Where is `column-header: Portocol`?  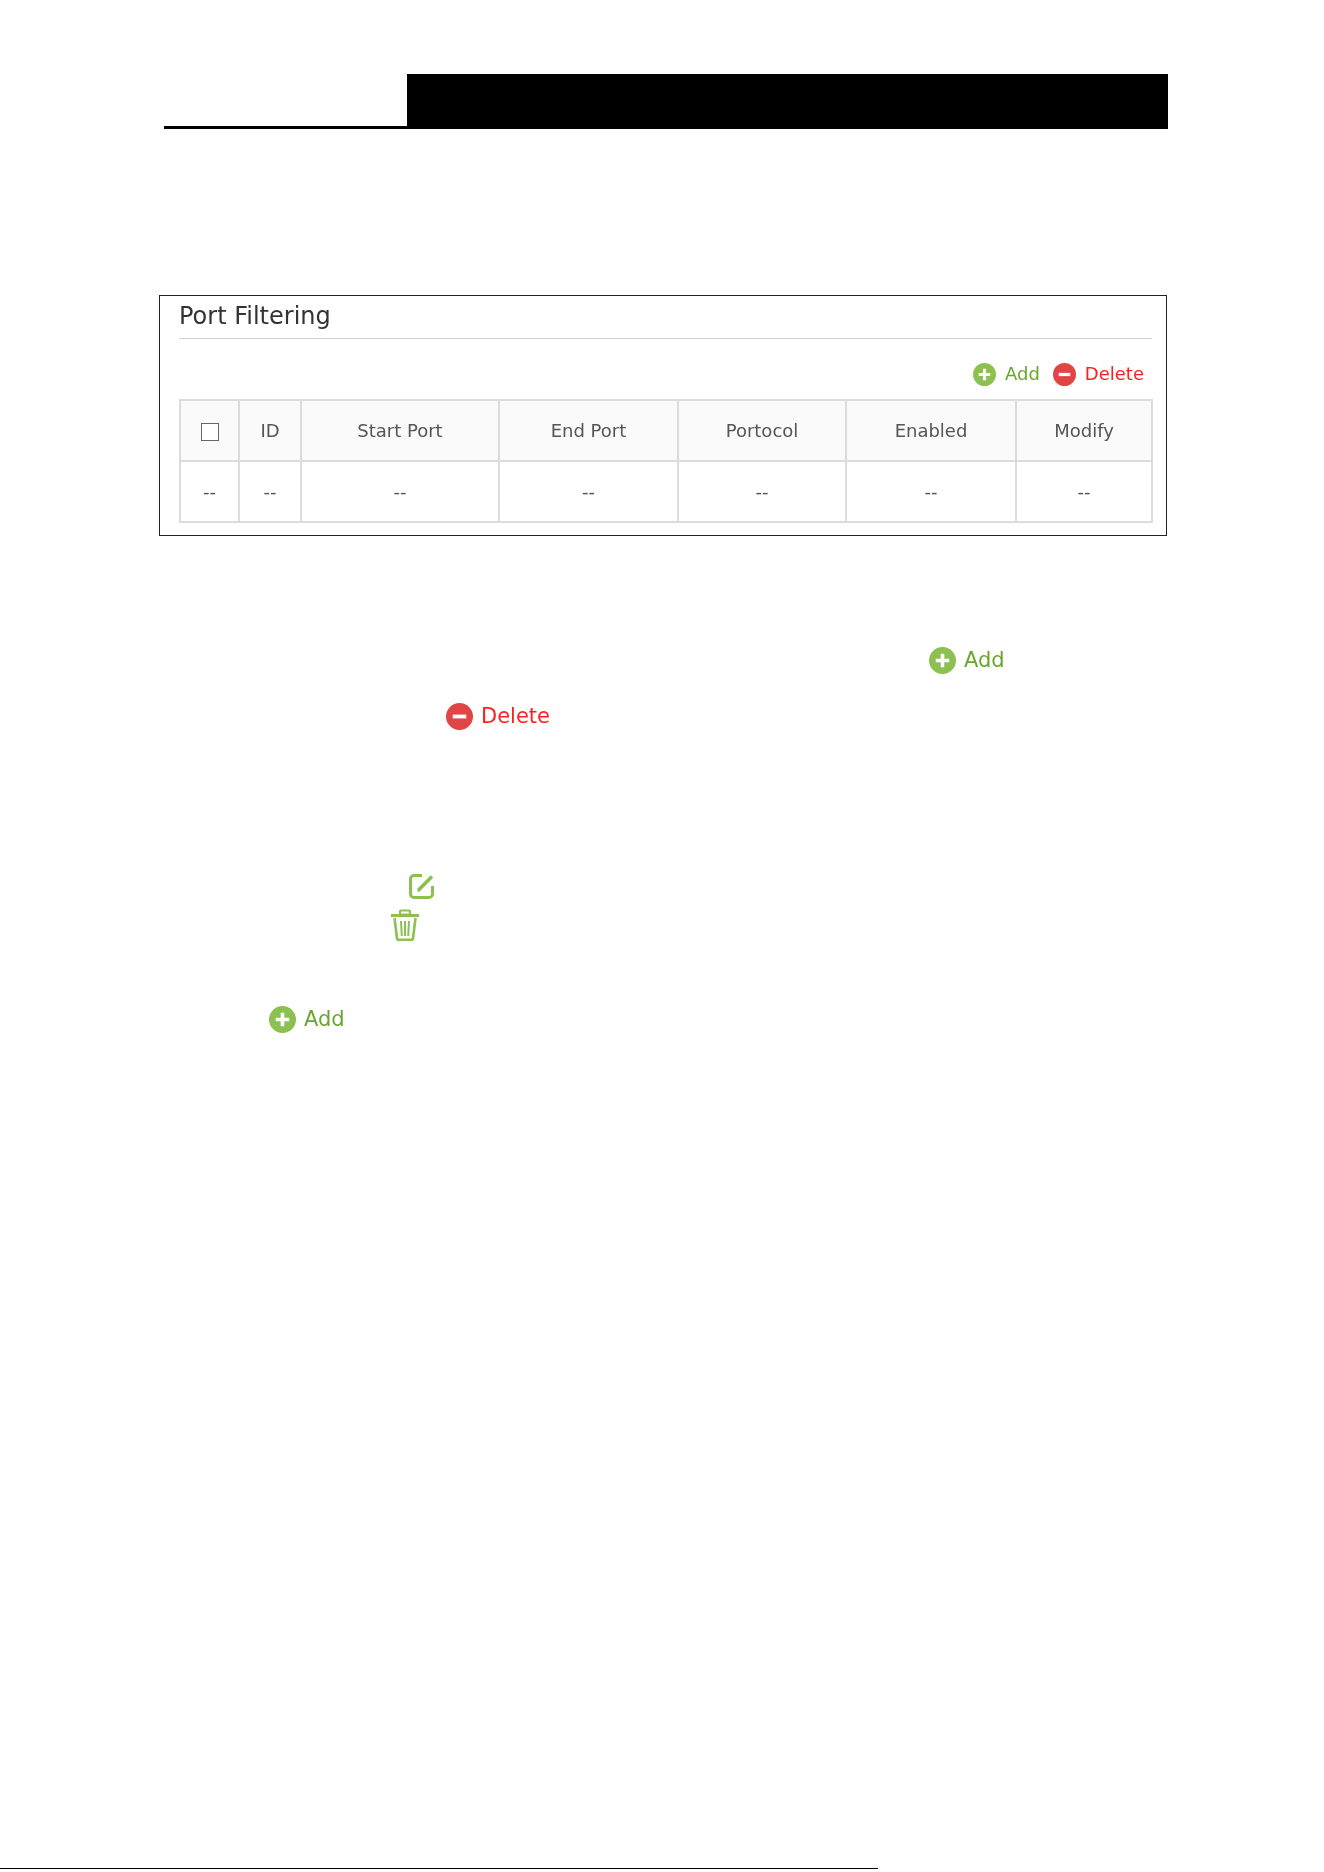 column-header: Portocol is located at coordinates (762, 430).